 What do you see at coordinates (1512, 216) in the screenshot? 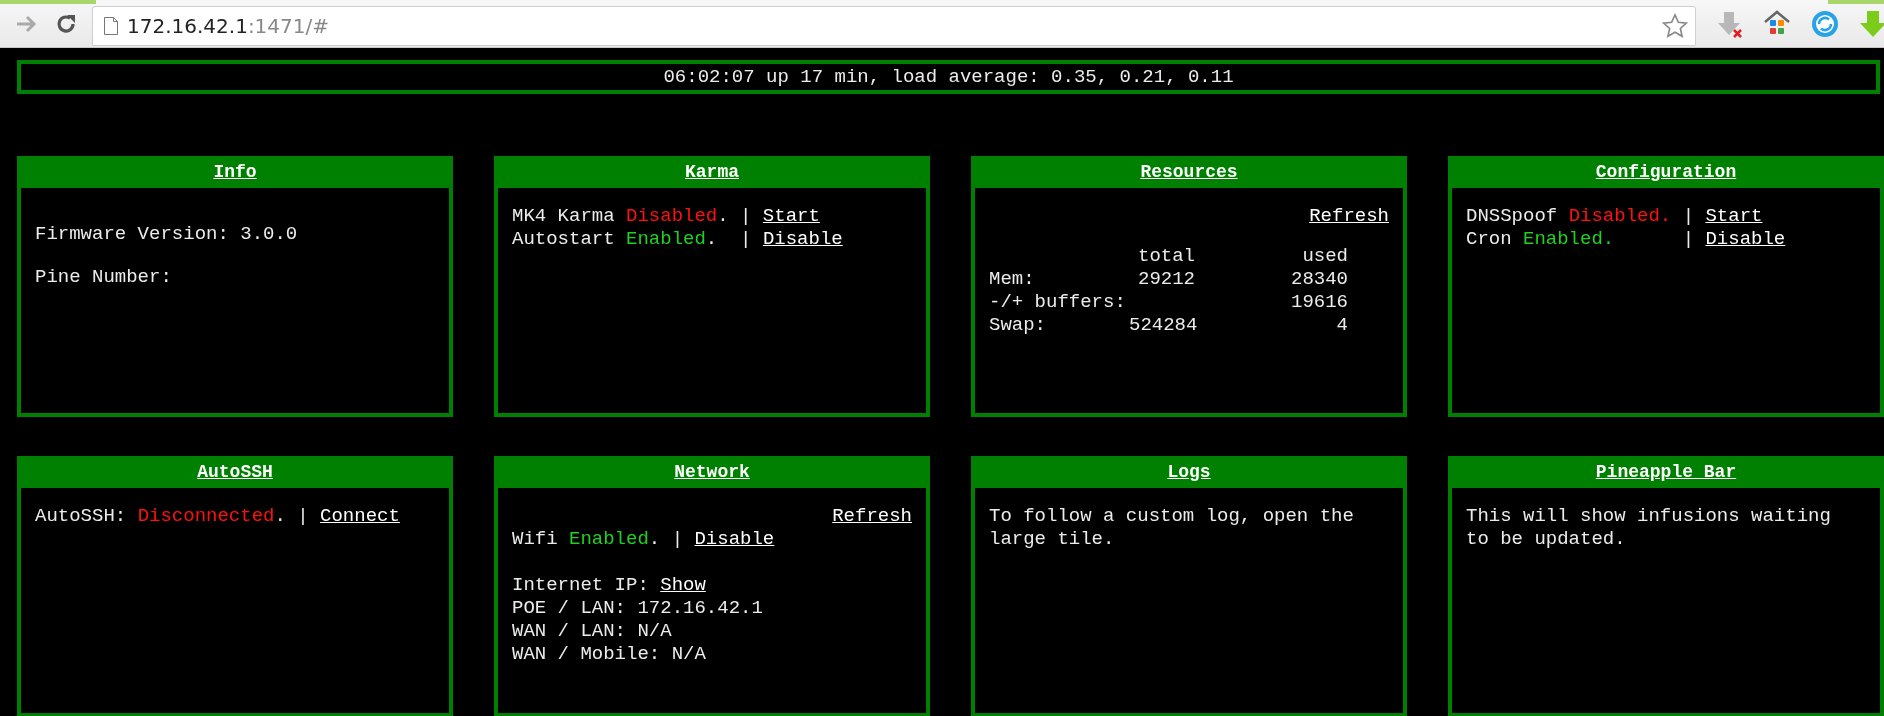
I see `line-text: DNSSpoof` at bounding box center [1512, 216].